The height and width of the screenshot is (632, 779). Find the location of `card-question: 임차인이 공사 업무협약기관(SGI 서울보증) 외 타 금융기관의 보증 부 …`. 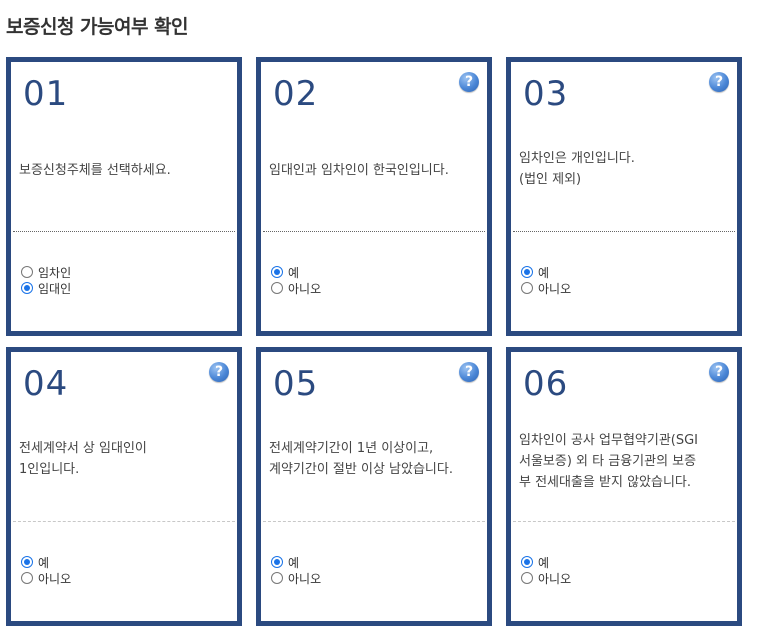

card-question: 임차인이 공사 업무협약기관(SGI 서울보증) 외 타 금융기관의 보증 부 … is located at coordinates (609, 461).